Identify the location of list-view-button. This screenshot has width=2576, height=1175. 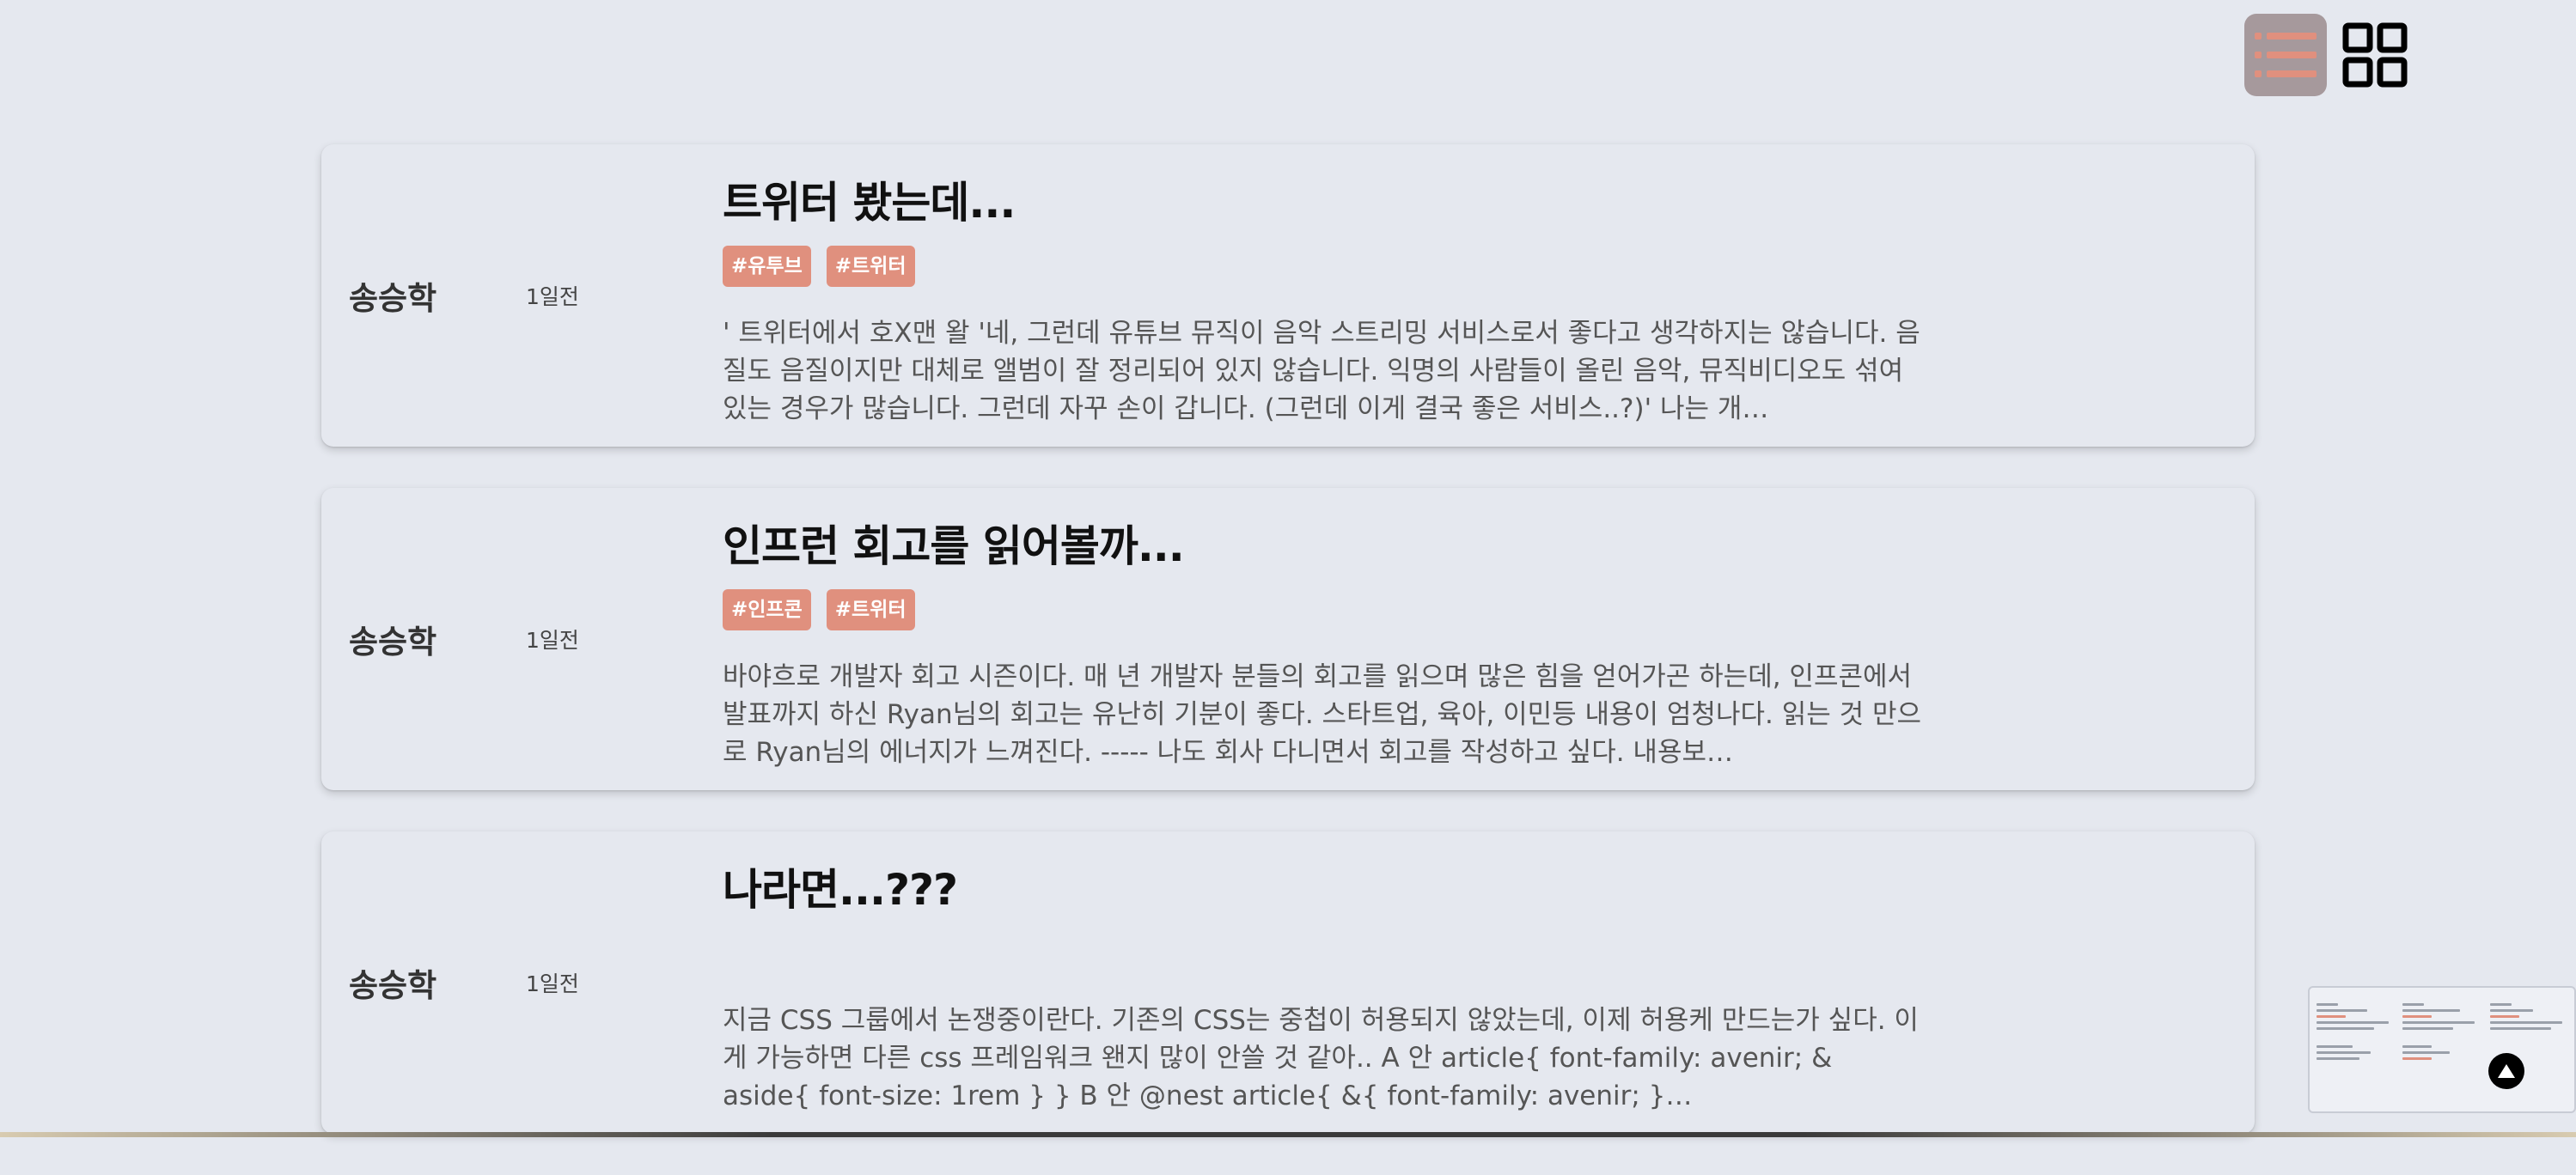
(2285, 55).